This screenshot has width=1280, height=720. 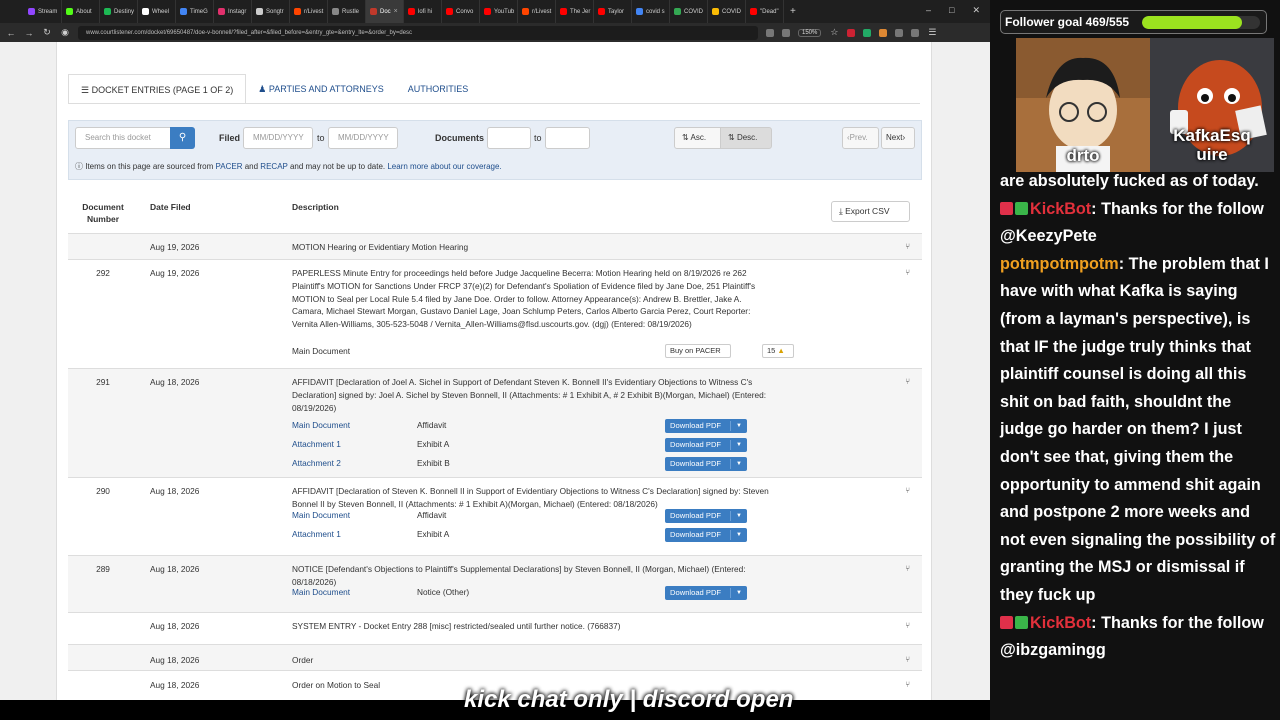 What do you see at coordinates (509, 138) in the screenshot?
I see `entry-gte-input` at bounding box center [509, 138].